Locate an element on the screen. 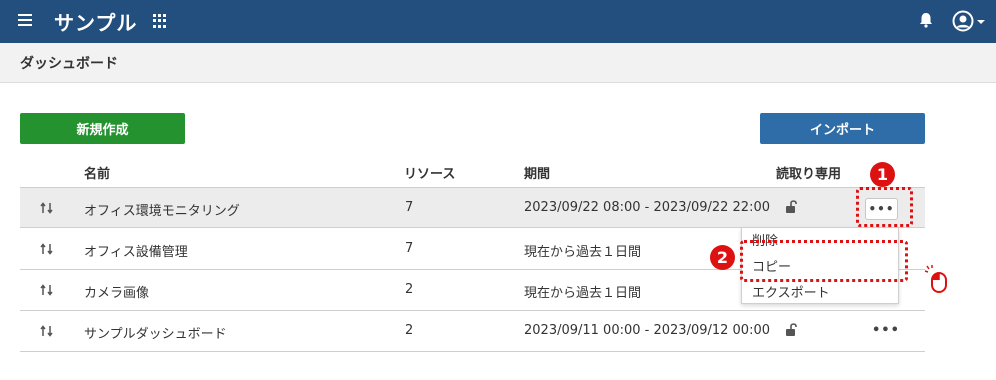 This screenshot has width=996, height=380. apps-grid-icon is located at coordinates (160, 21).